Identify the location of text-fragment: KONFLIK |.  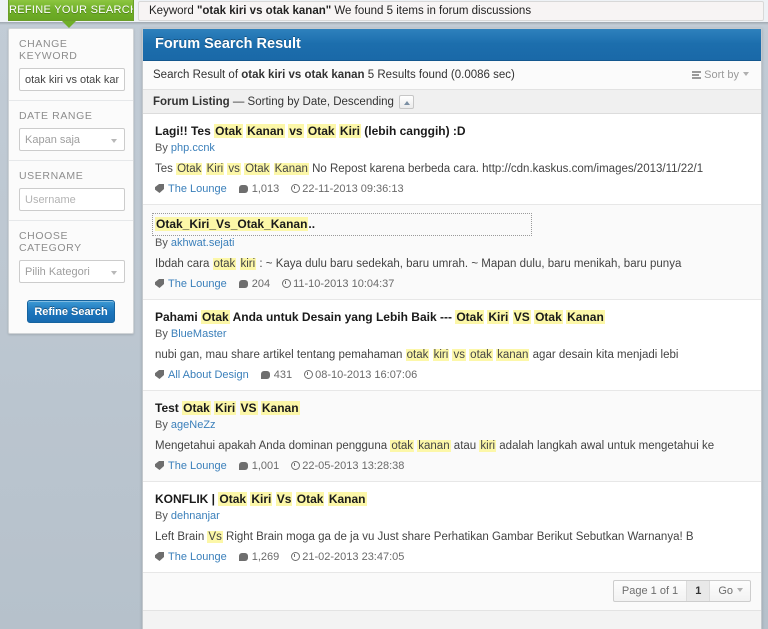
(187, 499).